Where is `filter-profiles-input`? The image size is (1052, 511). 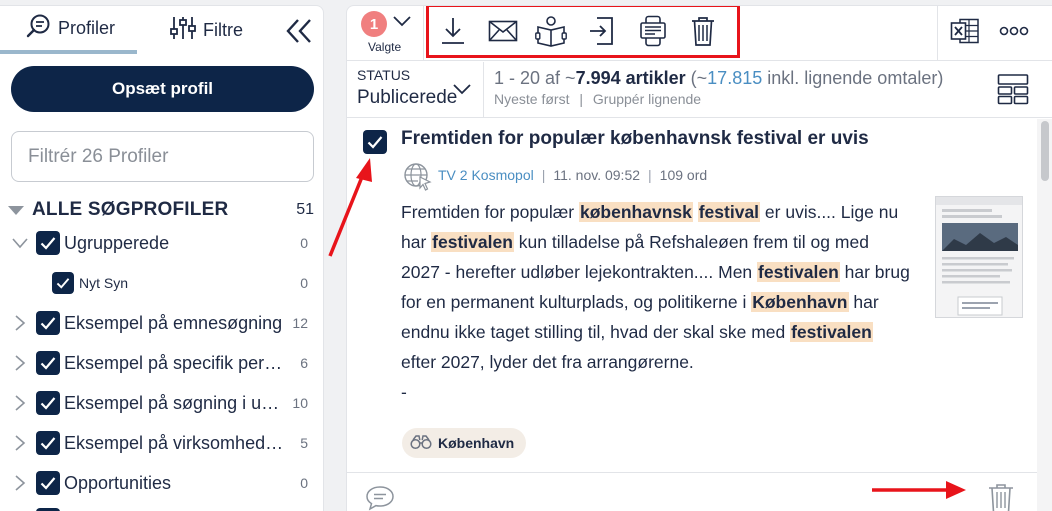
filter-profiles-input is located at coordinates (162, 156).